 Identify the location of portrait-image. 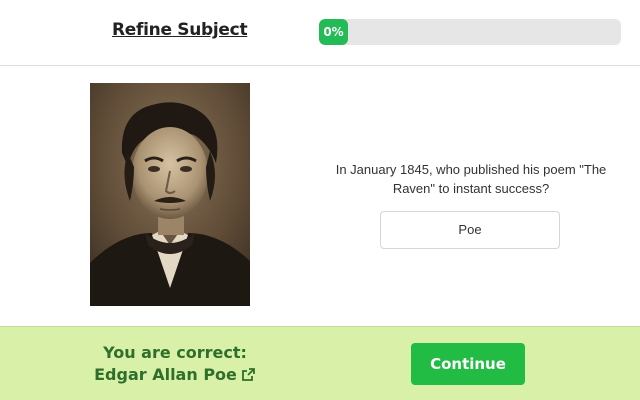
(170, 194).